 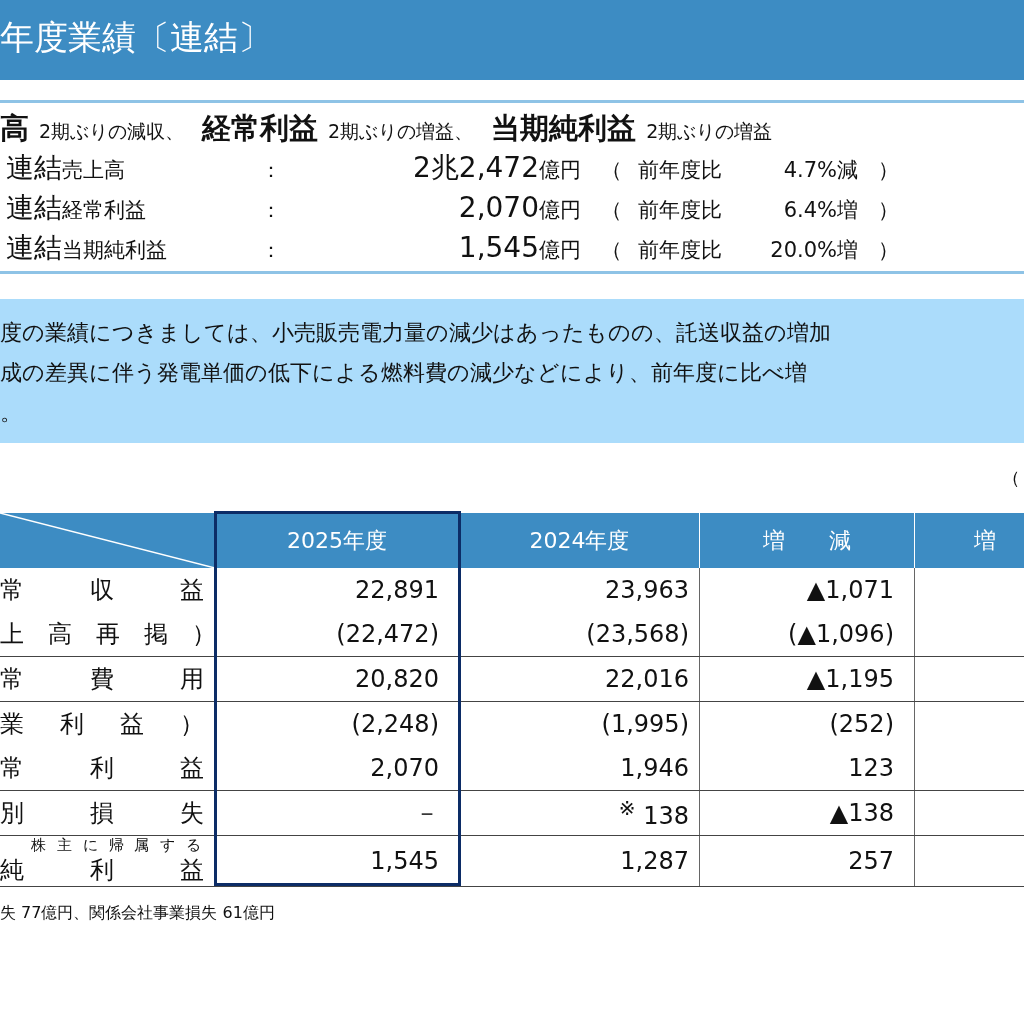 What do you see at coordinates (112, 131) in the screenshot?
I see `headline-note: 2期ぶりの減収、` at bounding box center [112, 131].